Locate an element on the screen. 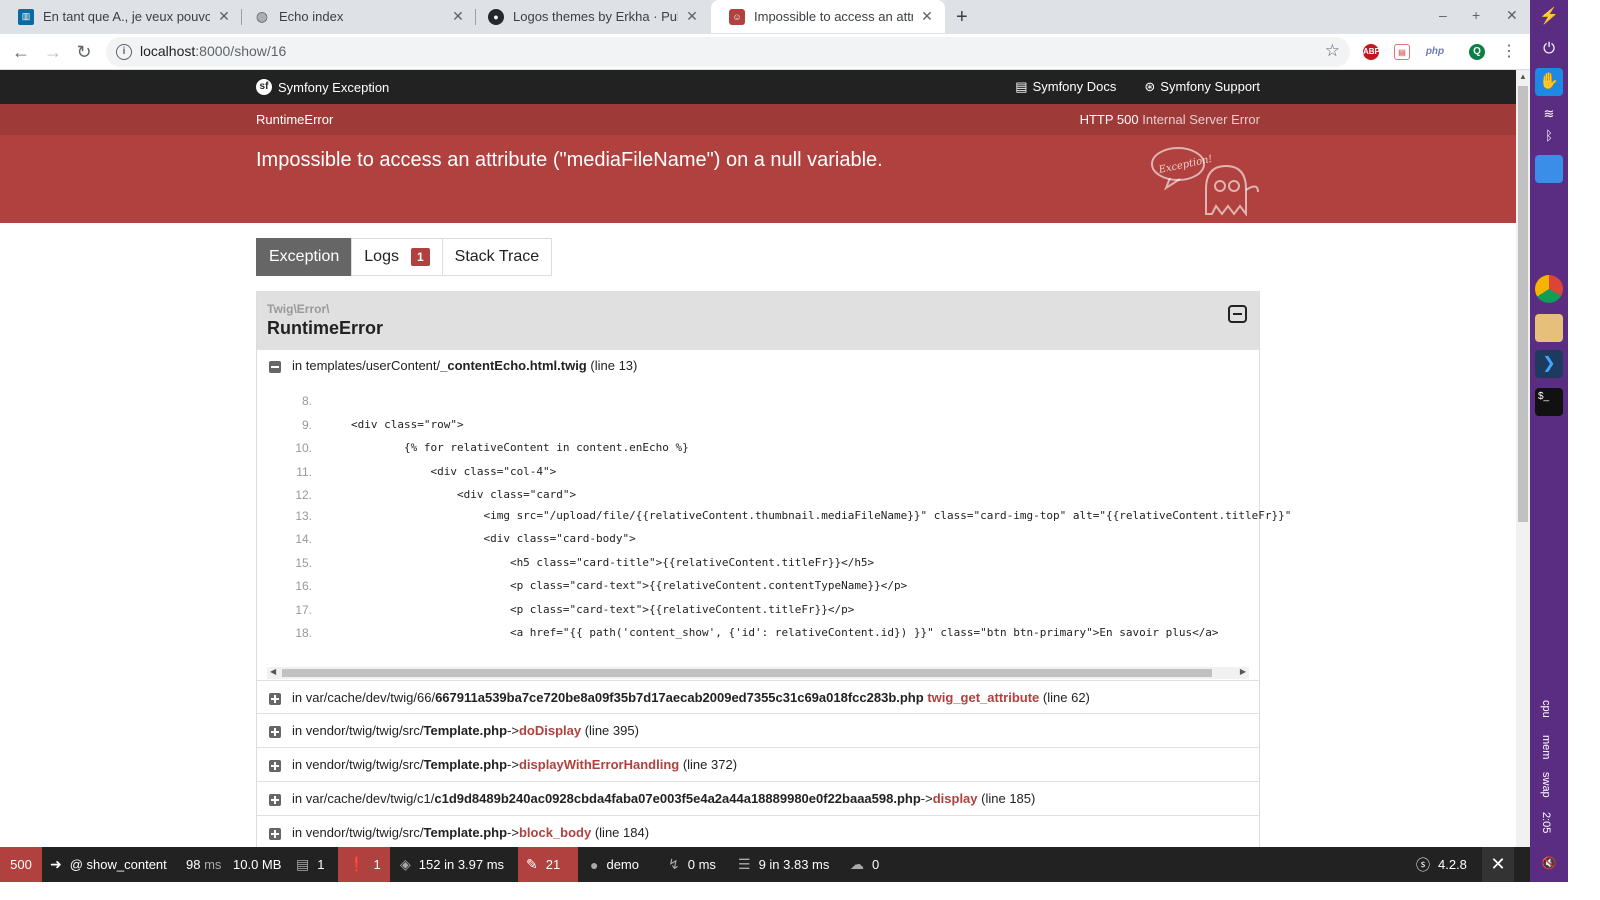 The width and height of the screenshot is (1600, 900). page-scrollbar-thumb is located at coordinates (1523, 304).